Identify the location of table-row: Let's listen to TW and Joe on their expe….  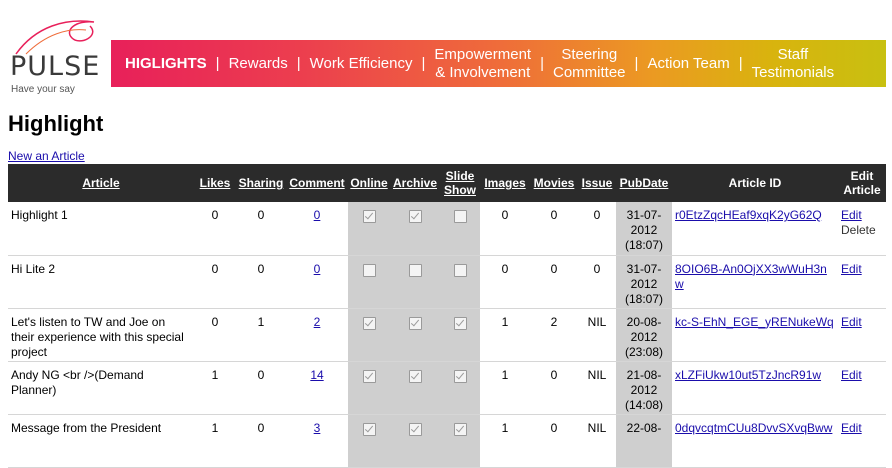
(447, 335).